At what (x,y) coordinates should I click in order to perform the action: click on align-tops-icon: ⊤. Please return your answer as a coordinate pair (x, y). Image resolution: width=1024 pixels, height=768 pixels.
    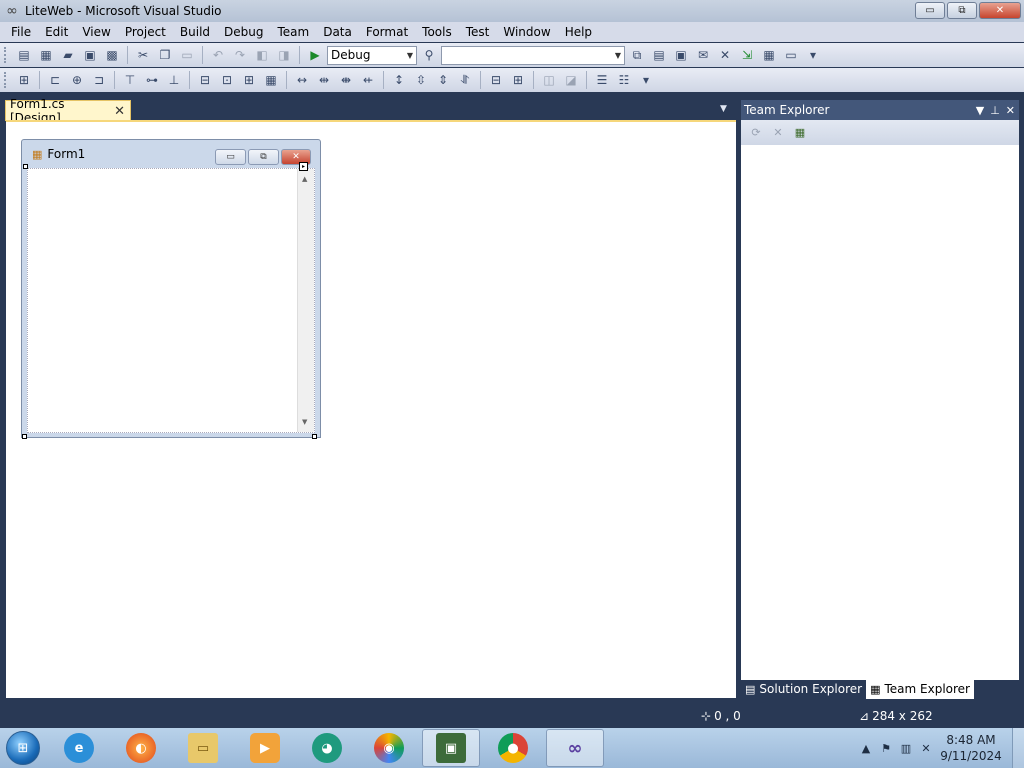
    Looking at the image, I should click on (130, 80).